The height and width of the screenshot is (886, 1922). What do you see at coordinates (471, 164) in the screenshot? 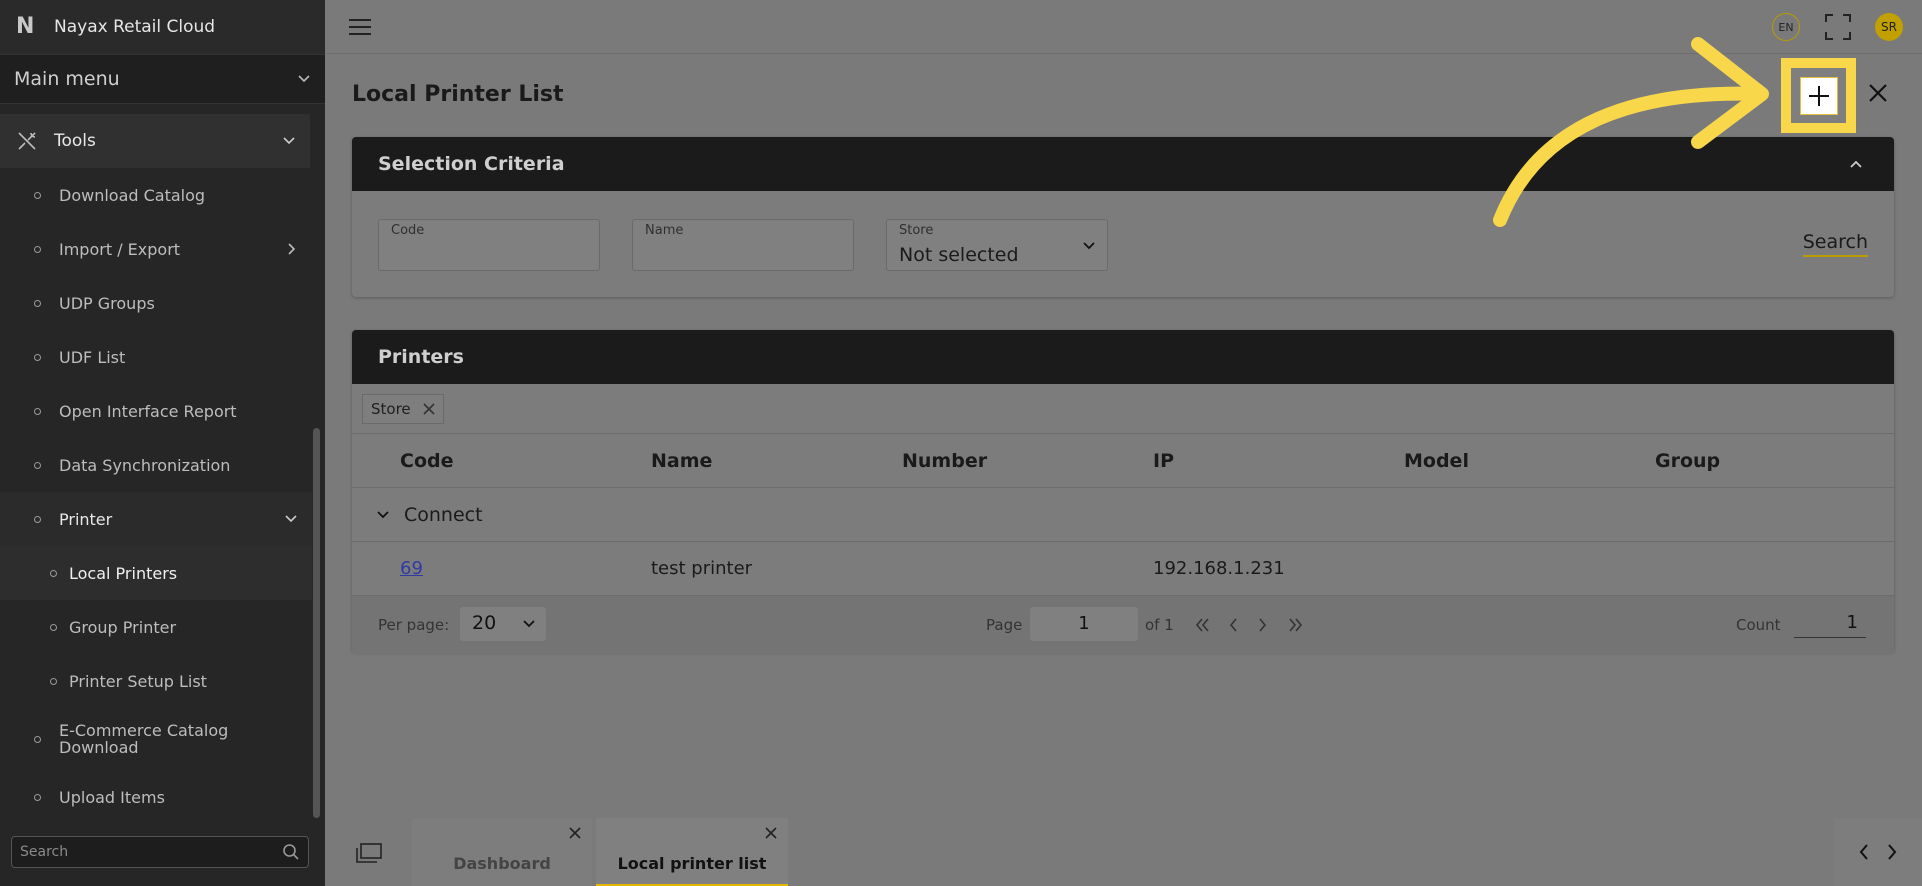
I see `panel-title: Selection Criteria` at bounding box center [471, 164].